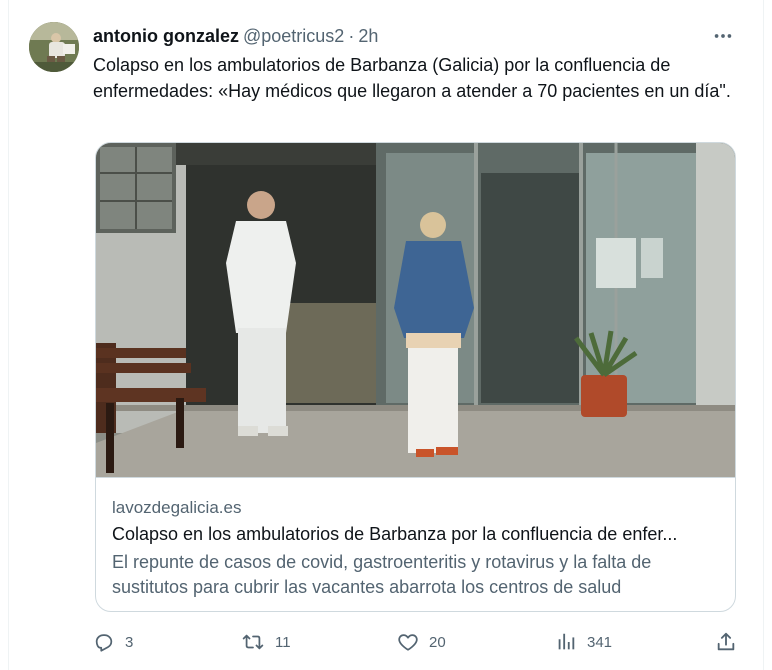 The width and height of the screenshot is (772, 670). I want to click on share-button, so click(726, 642).